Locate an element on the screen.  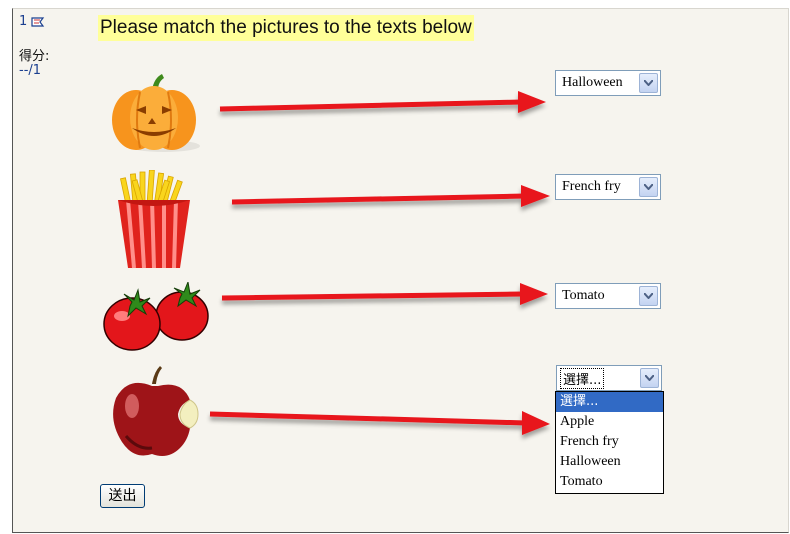
dropdown-option-tomato: Tomato is located at coordinates (609, 482).